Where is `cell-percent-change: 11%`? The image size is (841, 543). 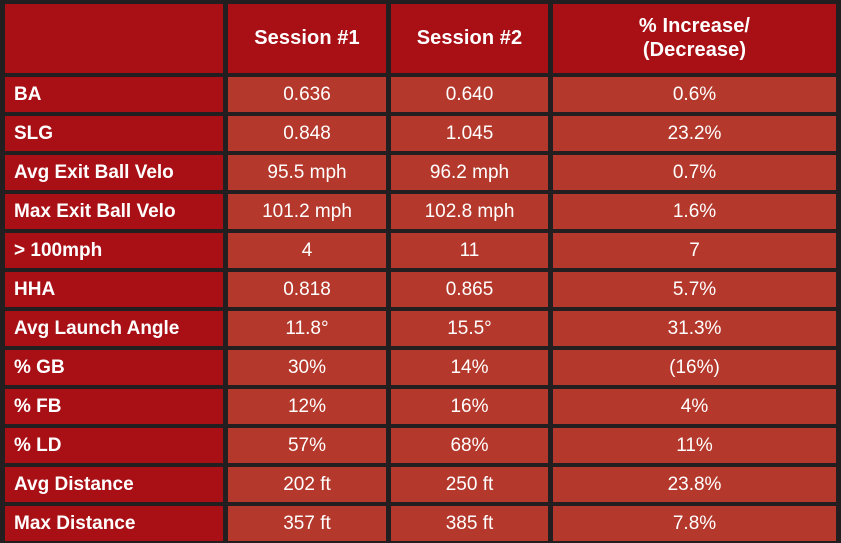
cell-percent-change: 11% is located at coordinates (694, 443).